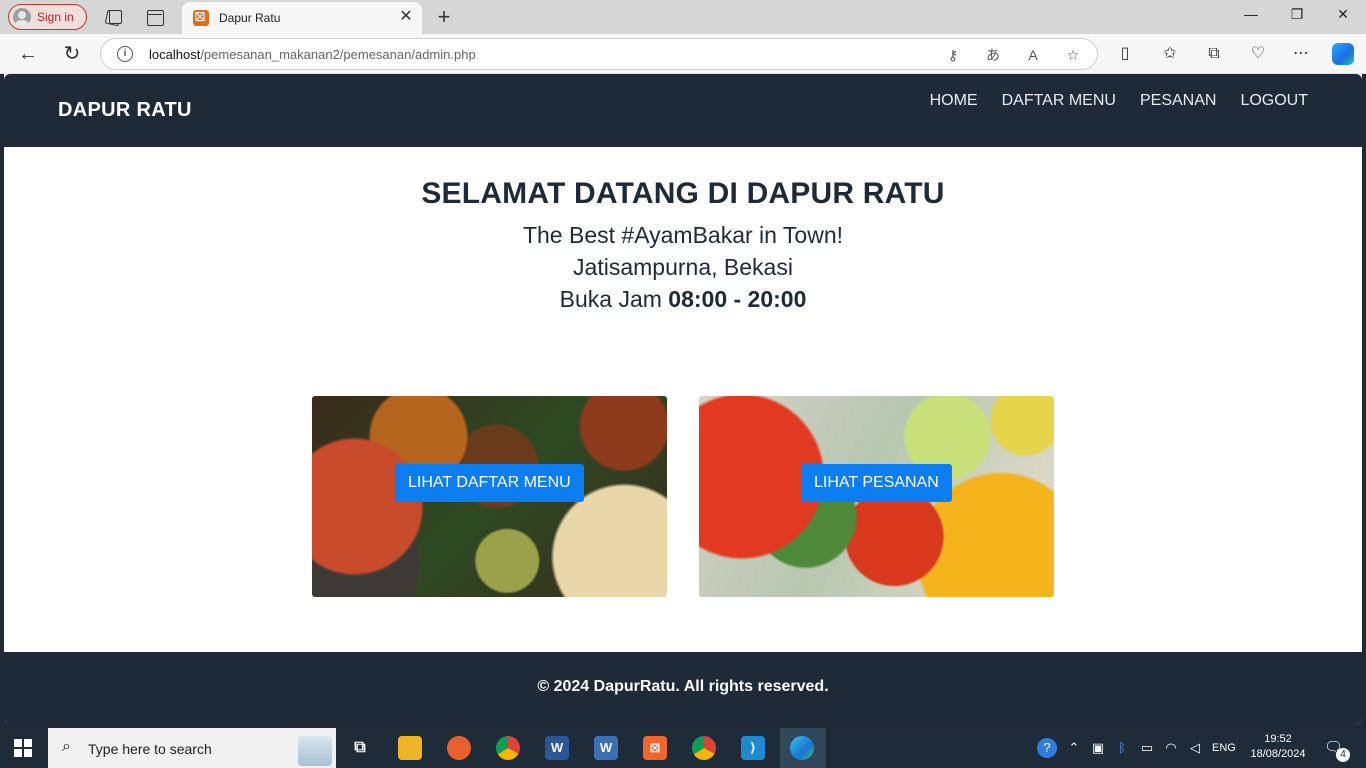 The height and width of the screenshot is (768, 1366). What do you see at coordinates (1343, 755) in the screenshot?
I see `notification-count-badge: 4` at bounding box center [1343, 755].